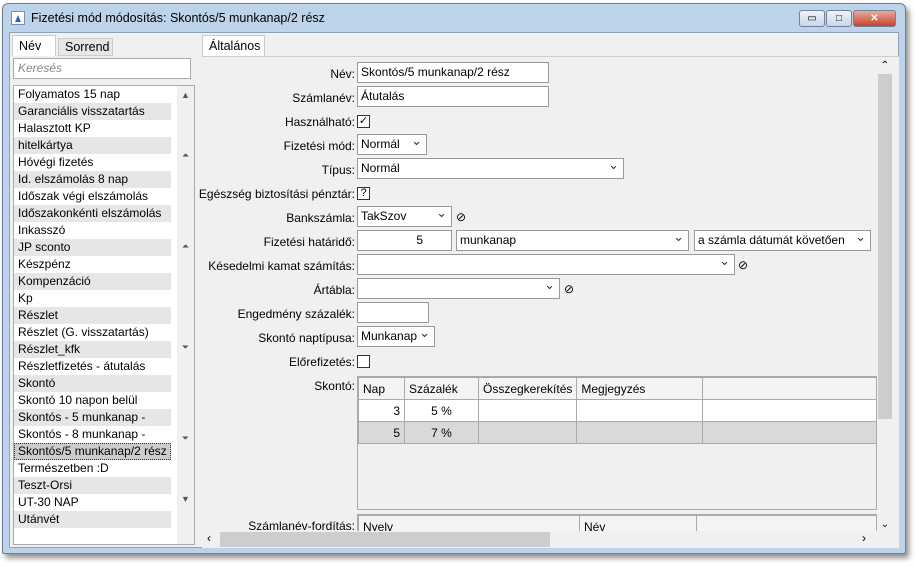  What do you see at coordinates (381, 410) in the screenshot?
I see `cell-nap: 3` at bounding box center [381, 410].